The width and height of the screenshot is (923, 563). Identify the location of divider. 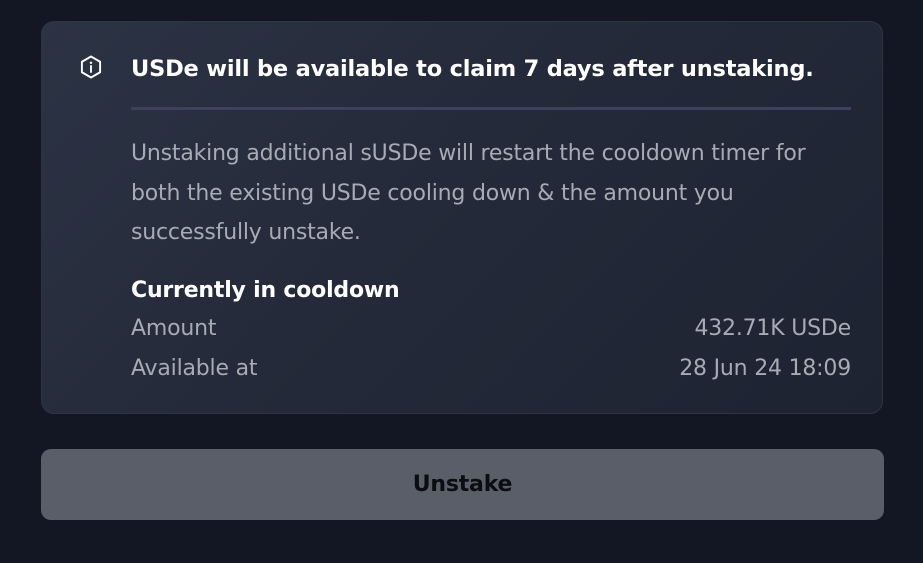
(491, 108).